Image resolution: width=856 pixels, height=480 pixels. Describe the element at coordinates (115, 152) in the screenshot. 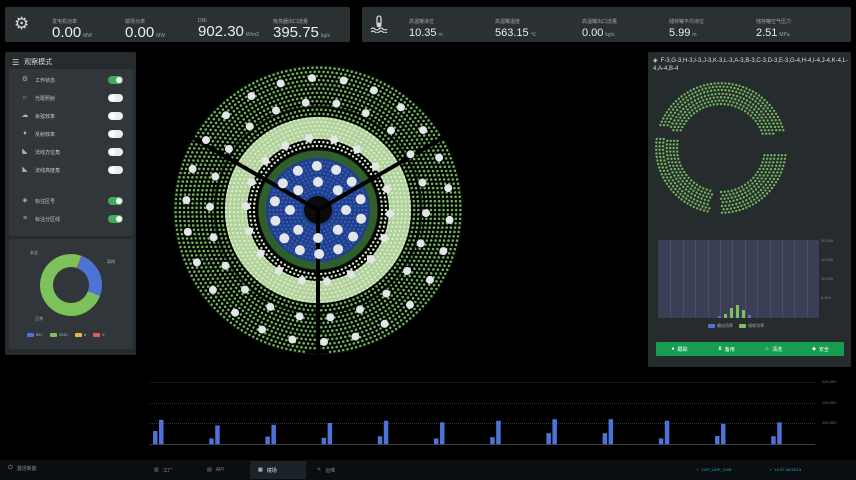

I see `azimuth-toggle` at that location.